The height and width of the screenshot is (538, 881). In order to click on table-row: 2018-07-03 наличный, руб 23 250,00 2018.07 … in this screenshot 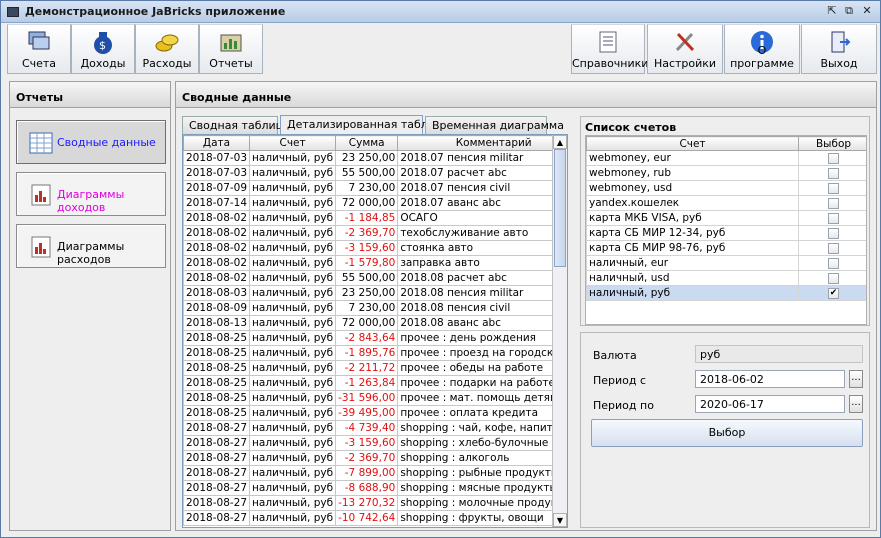, I will do `click(375, 158)`.